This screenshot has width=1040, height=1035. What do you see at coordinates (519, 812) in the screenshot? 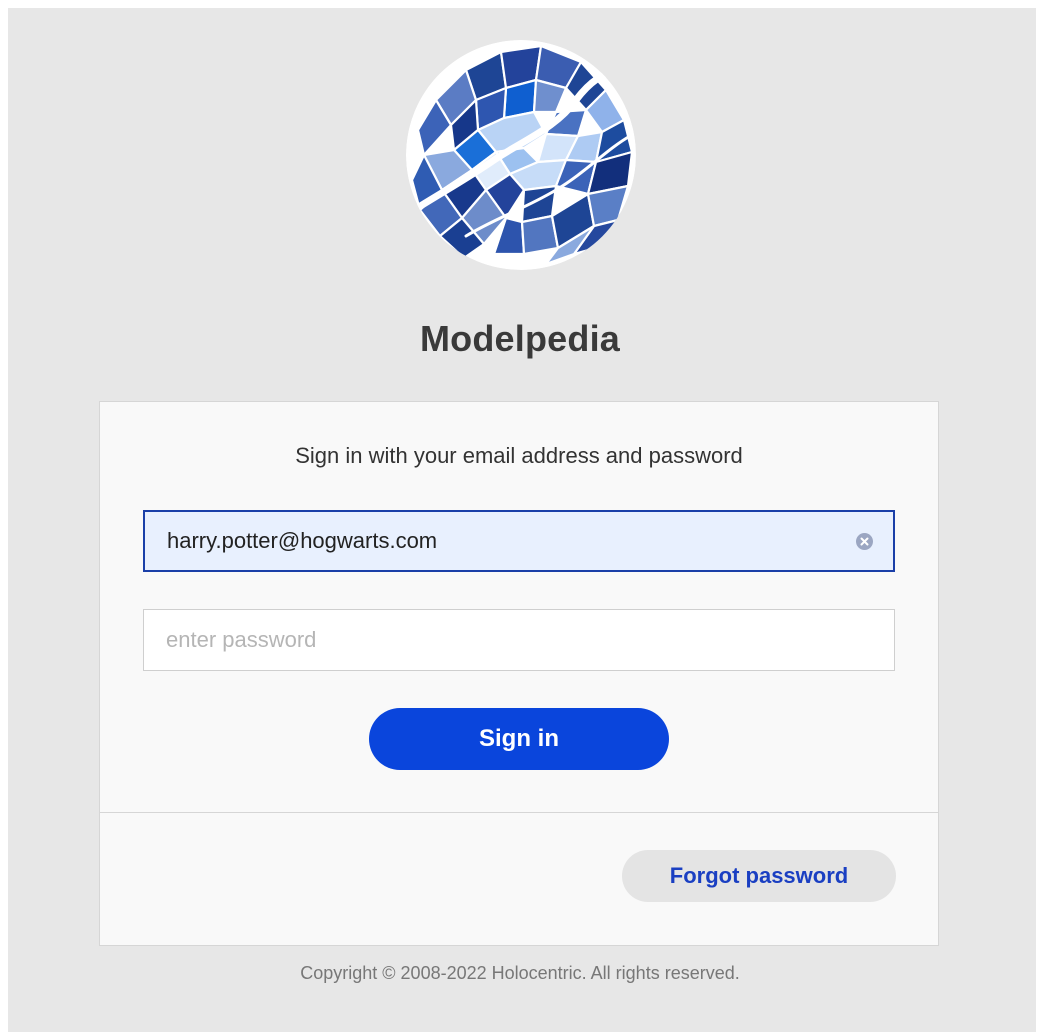
I see `card-divider` at bounding box center [519, 812].